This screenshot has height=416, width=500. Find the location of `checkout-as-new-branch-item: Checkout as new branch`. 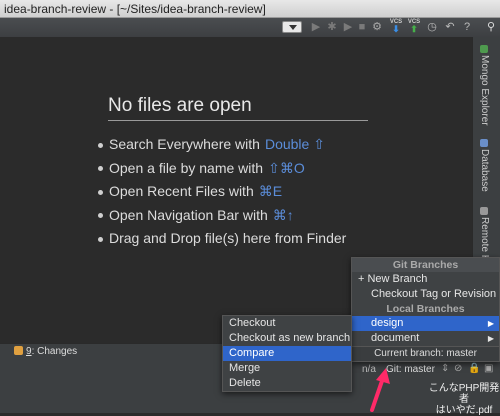

checkout-as-new-branch-item: Checkout as new branch is located at coordinates (287, 338).